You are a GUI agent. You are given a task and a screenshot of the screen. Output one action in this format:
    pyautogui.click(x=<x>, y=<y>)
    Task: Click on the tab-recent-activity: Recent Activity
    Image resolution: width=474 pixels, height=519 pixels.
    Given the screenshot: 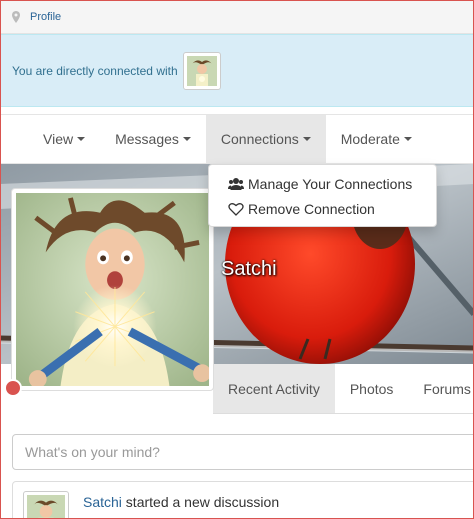 What is the action you would take?
    pyautogui.click(x=274, y=388)
    